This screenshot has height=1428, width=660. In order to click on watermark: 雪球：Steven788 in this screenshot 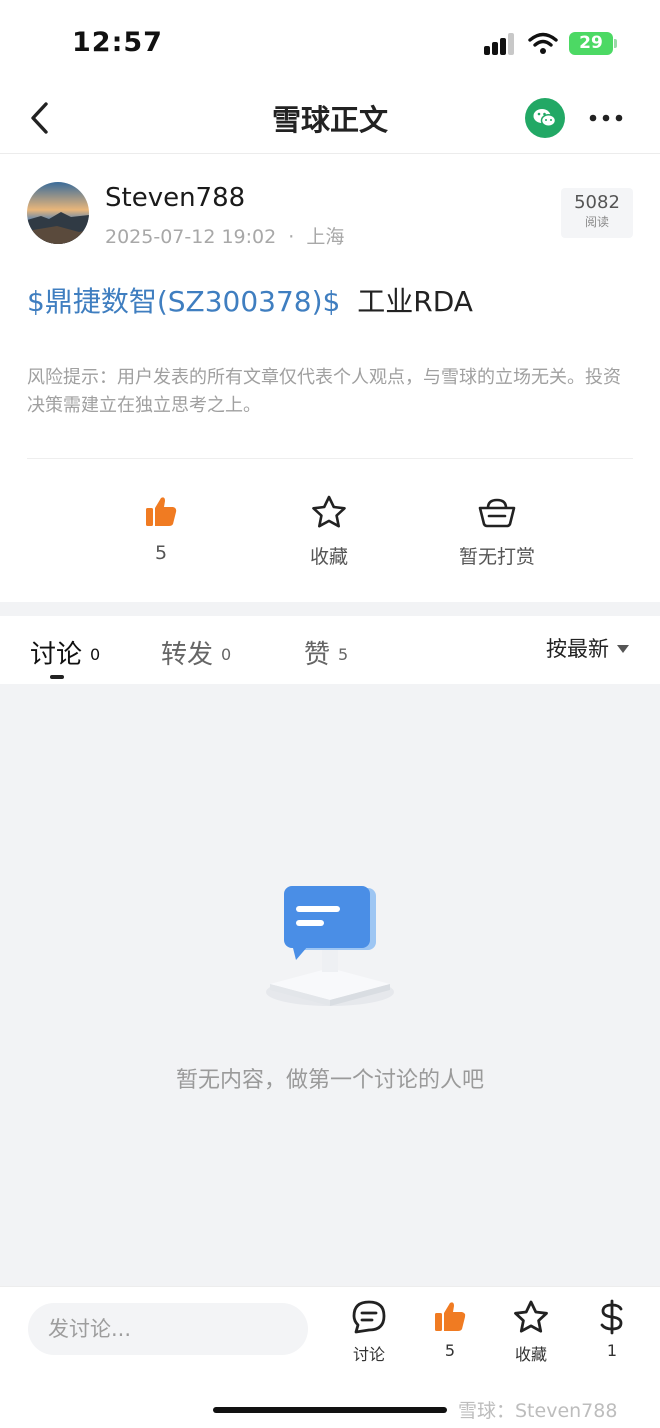, I will do `click(538, 1411)`.